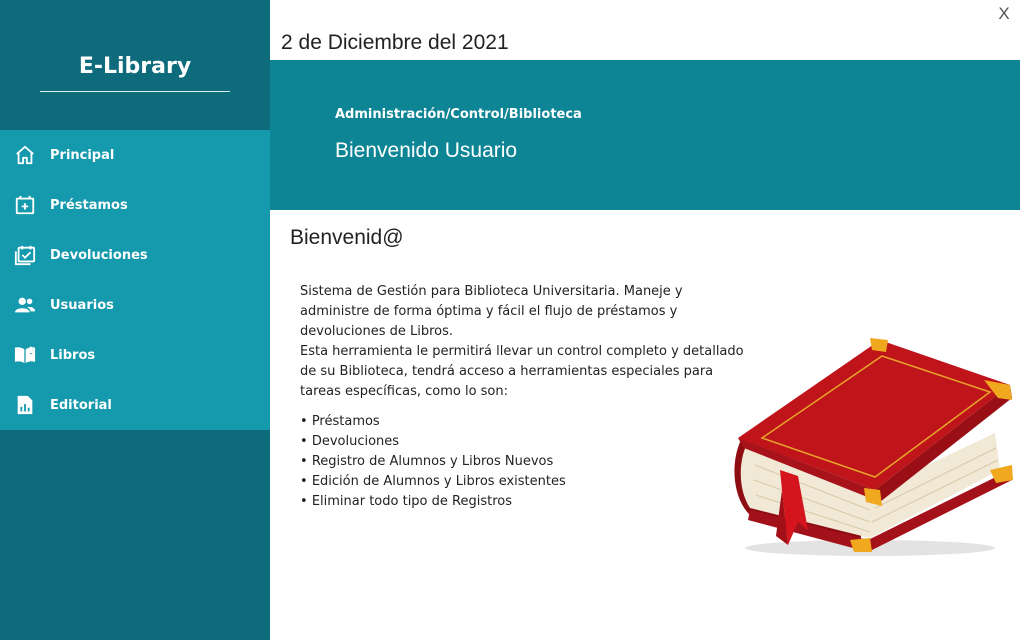 This screenshot has width=1020, height=640. I want to click on users-icon, so click(25, 305).